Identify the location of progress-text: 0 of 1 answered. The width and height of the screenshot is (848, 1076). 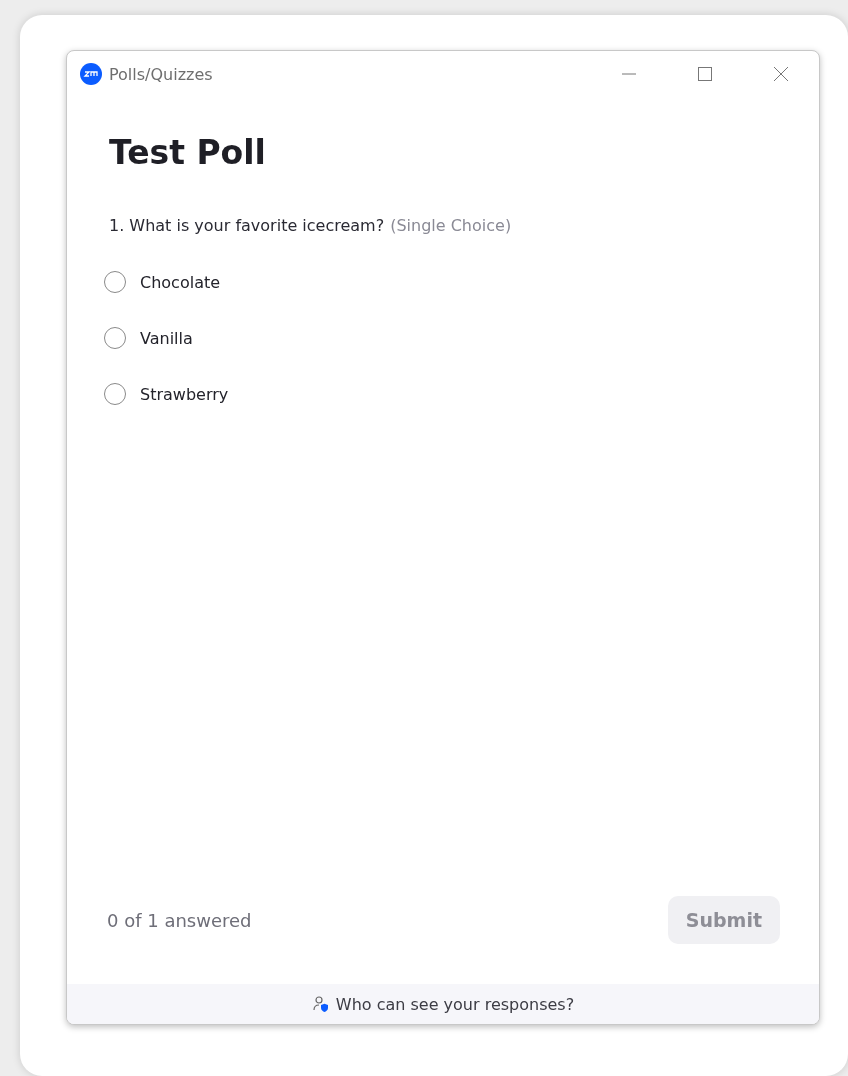
(179, 920).